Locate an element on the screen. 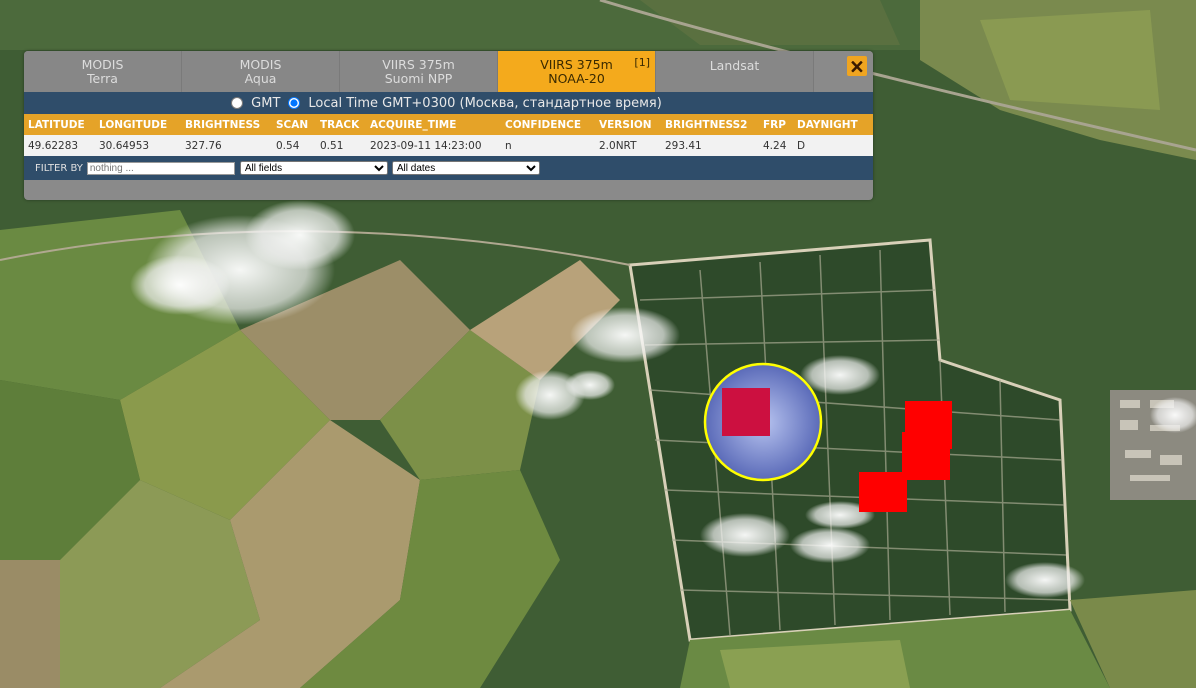 The height and width of the screenshot is (688, 1196). tab-count-badge: [1] is located at coordinates (642, 62).